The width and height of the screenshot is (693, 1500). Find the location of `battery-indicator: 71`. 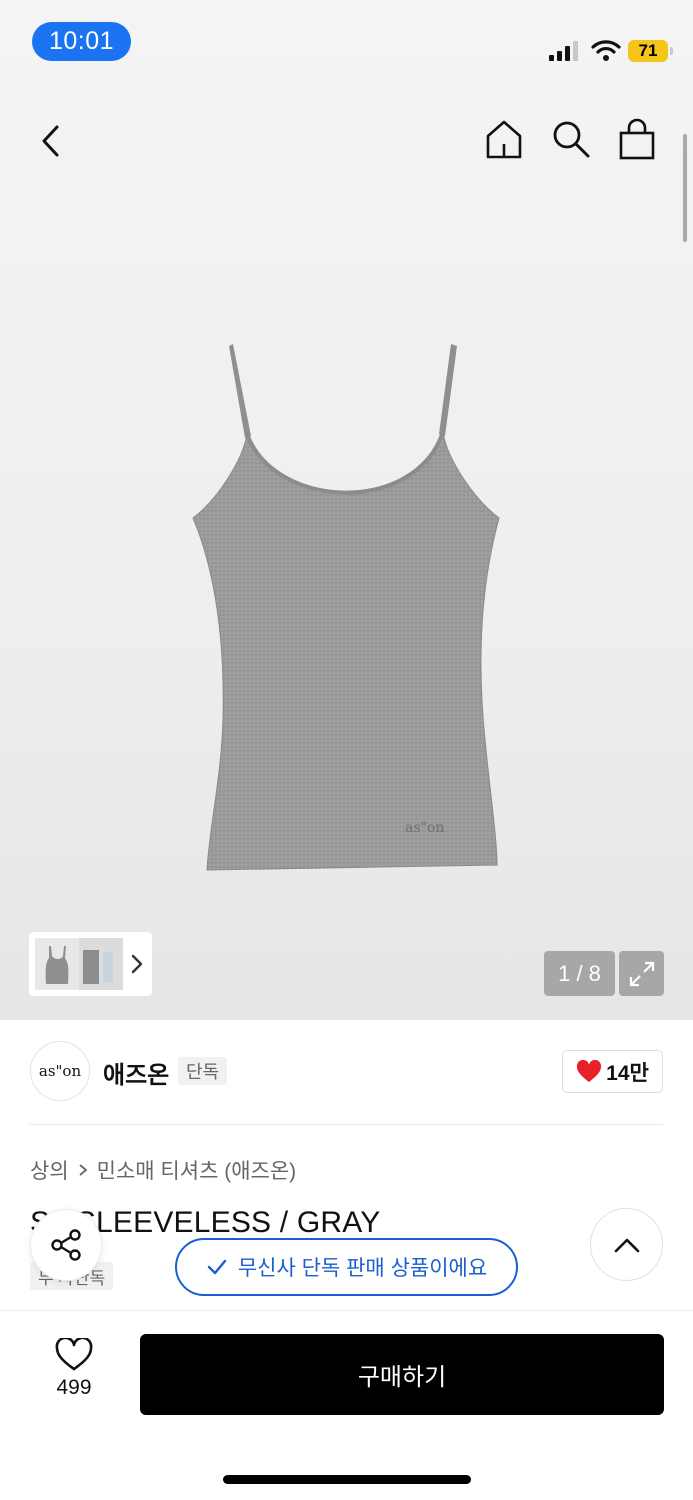

battery-indicator: 71 is located at coordinates (650, 51).